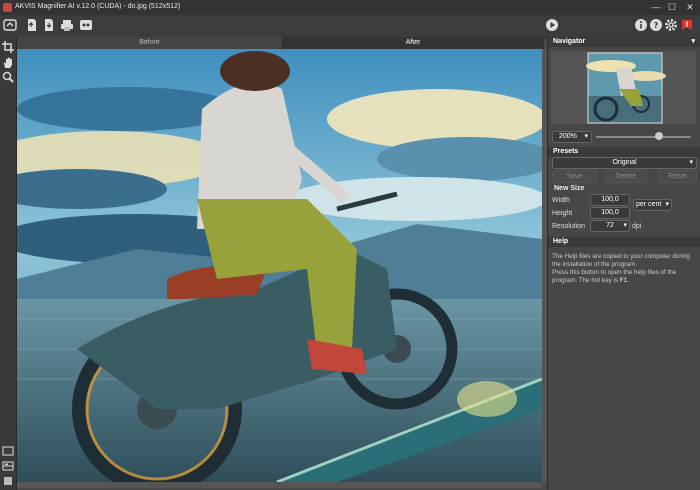 Image resolution: width=700 pixels, height=490 pixels. I want to click on size-unit-value: per cent, so click(649, 204).